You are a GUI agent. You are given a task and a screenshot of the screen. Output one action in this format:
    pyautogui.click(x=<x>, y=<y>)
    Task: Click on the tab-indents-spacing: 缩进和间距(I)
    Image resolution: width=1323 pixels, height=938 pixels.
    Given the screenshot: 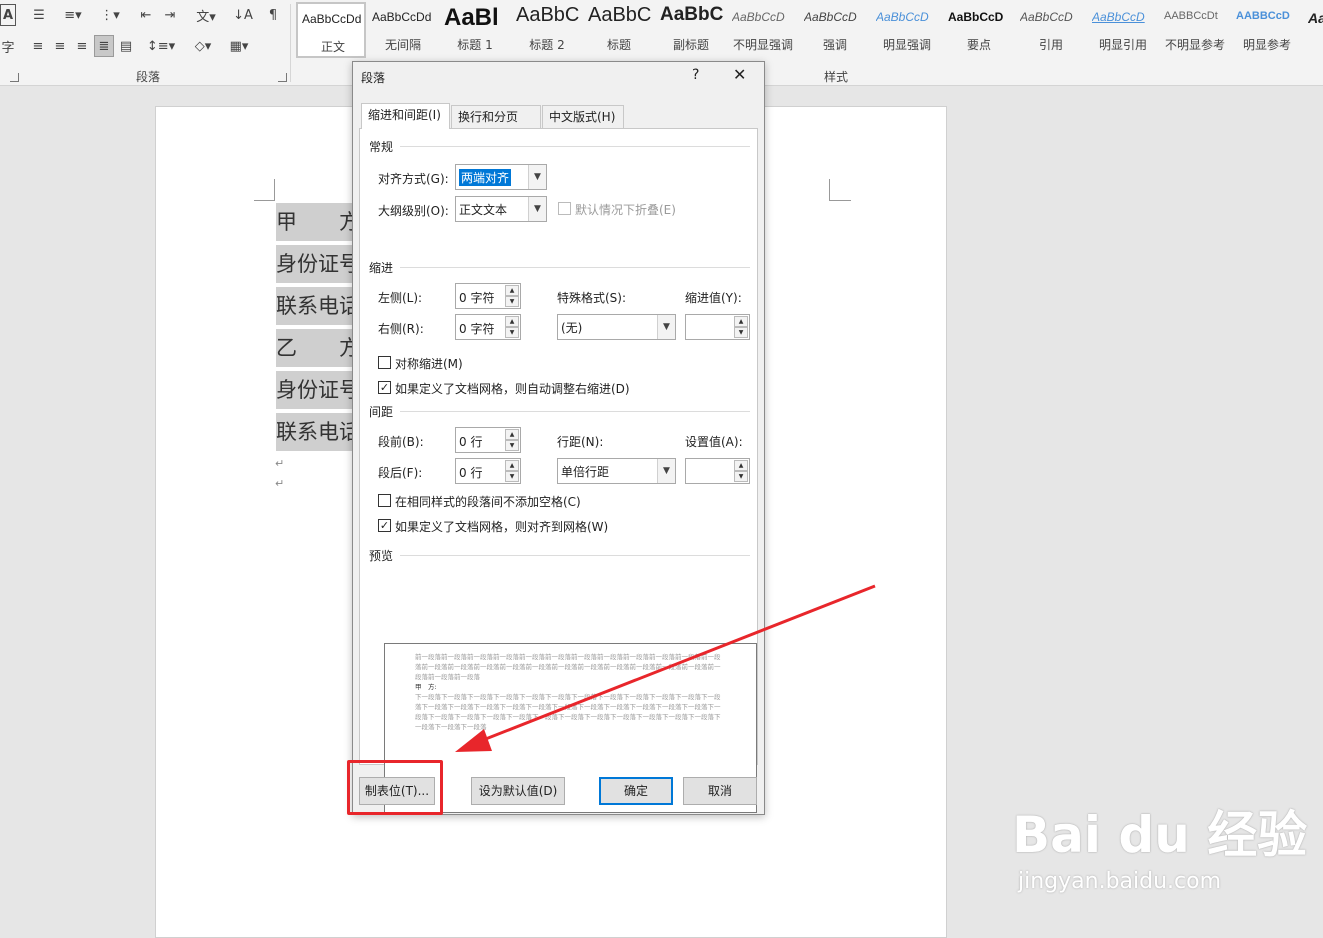 What is the action you would take?
    pyautogui.click(x=405, y=116)
    